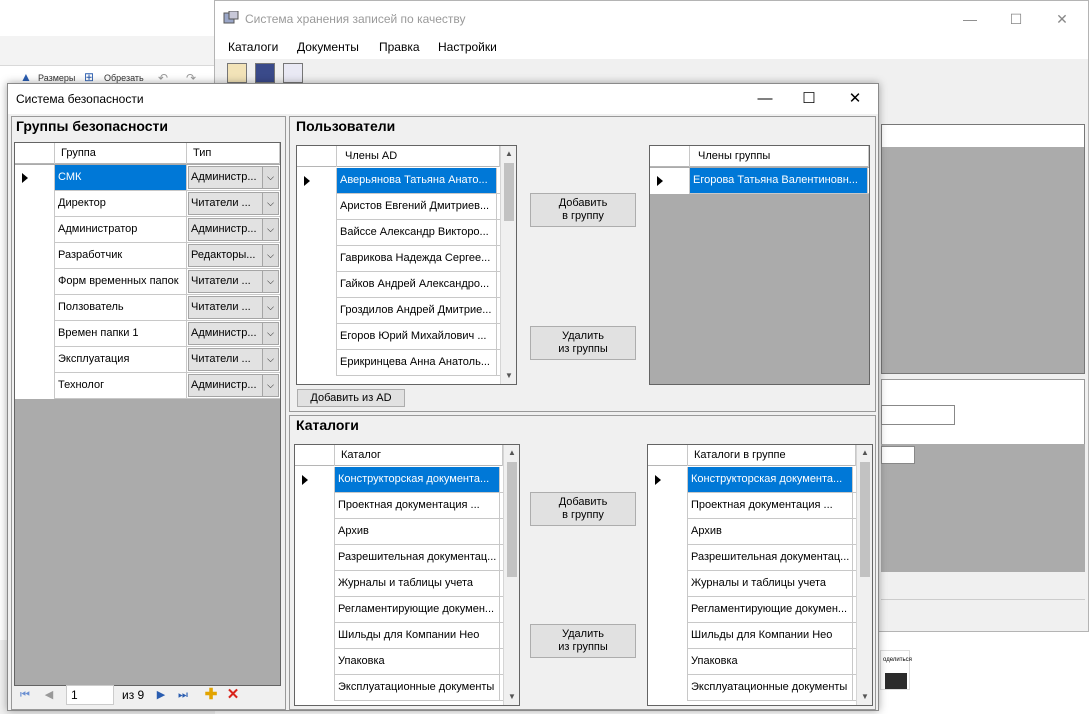  What do you see at coordinates (90, 695) in the screenshot?
I see `record-position-input: 1` at bounding box center [90, 695].